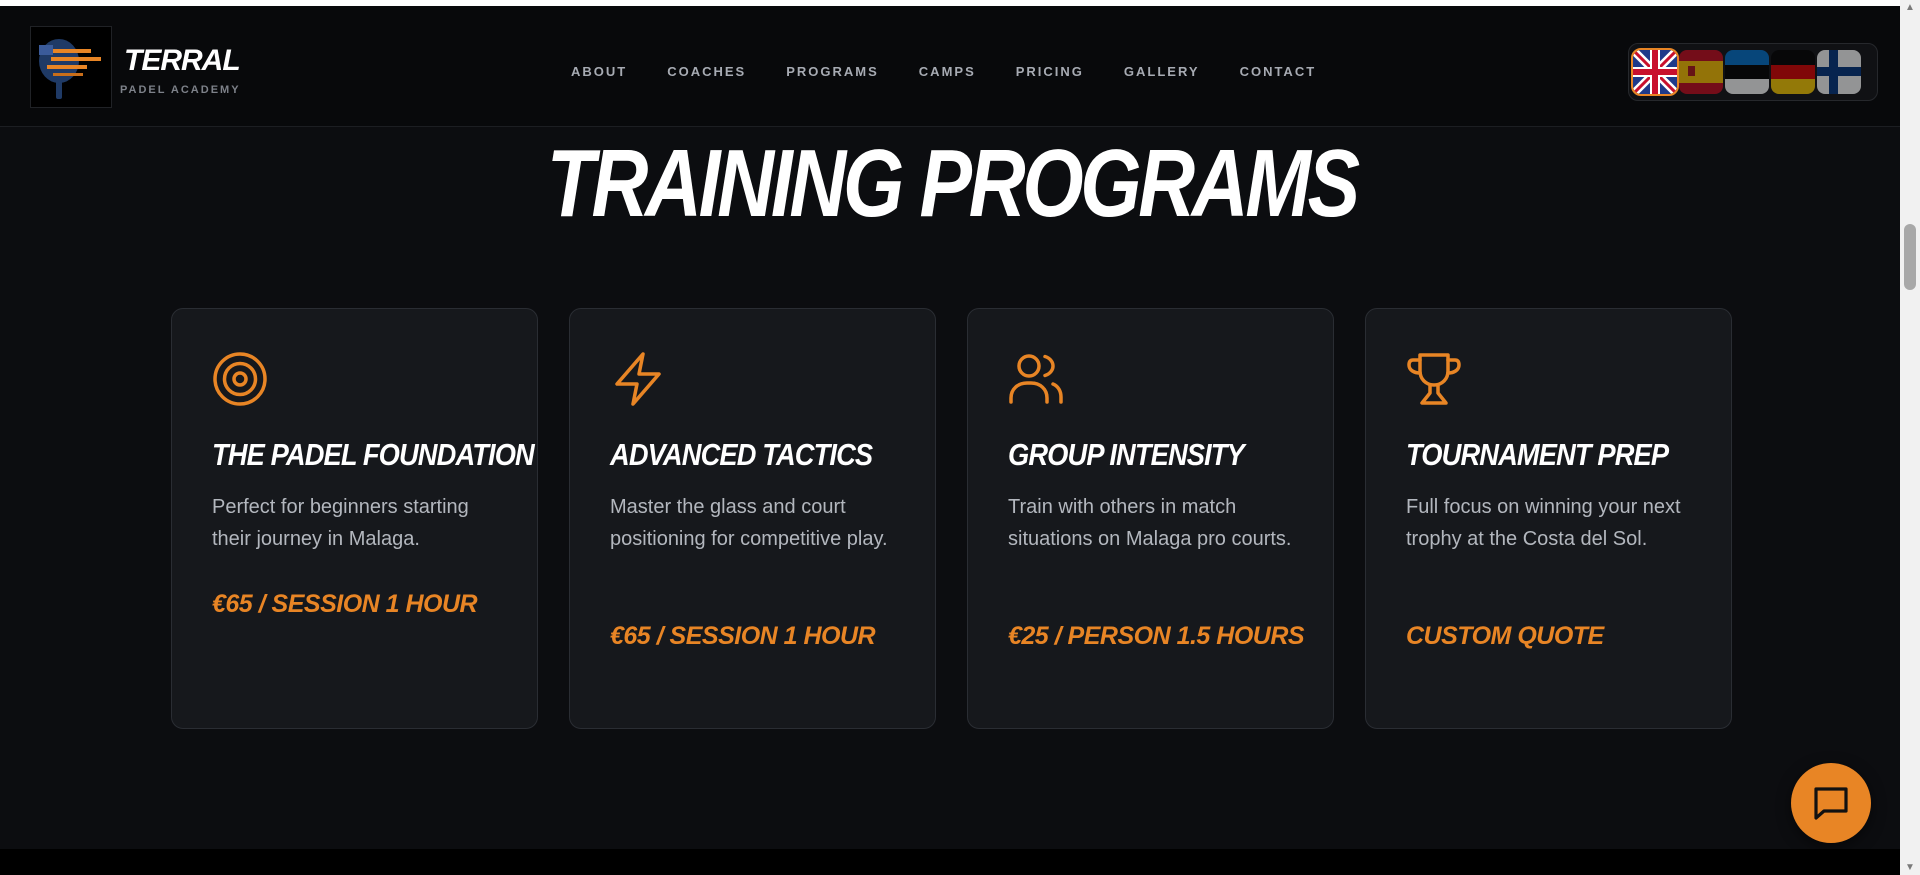 The height and width of the screenshot is (875, 1920). What do you see at coordinates (638, 379) in the screenshot?
I see `lightning-icon` at bounding box center [638, 379].